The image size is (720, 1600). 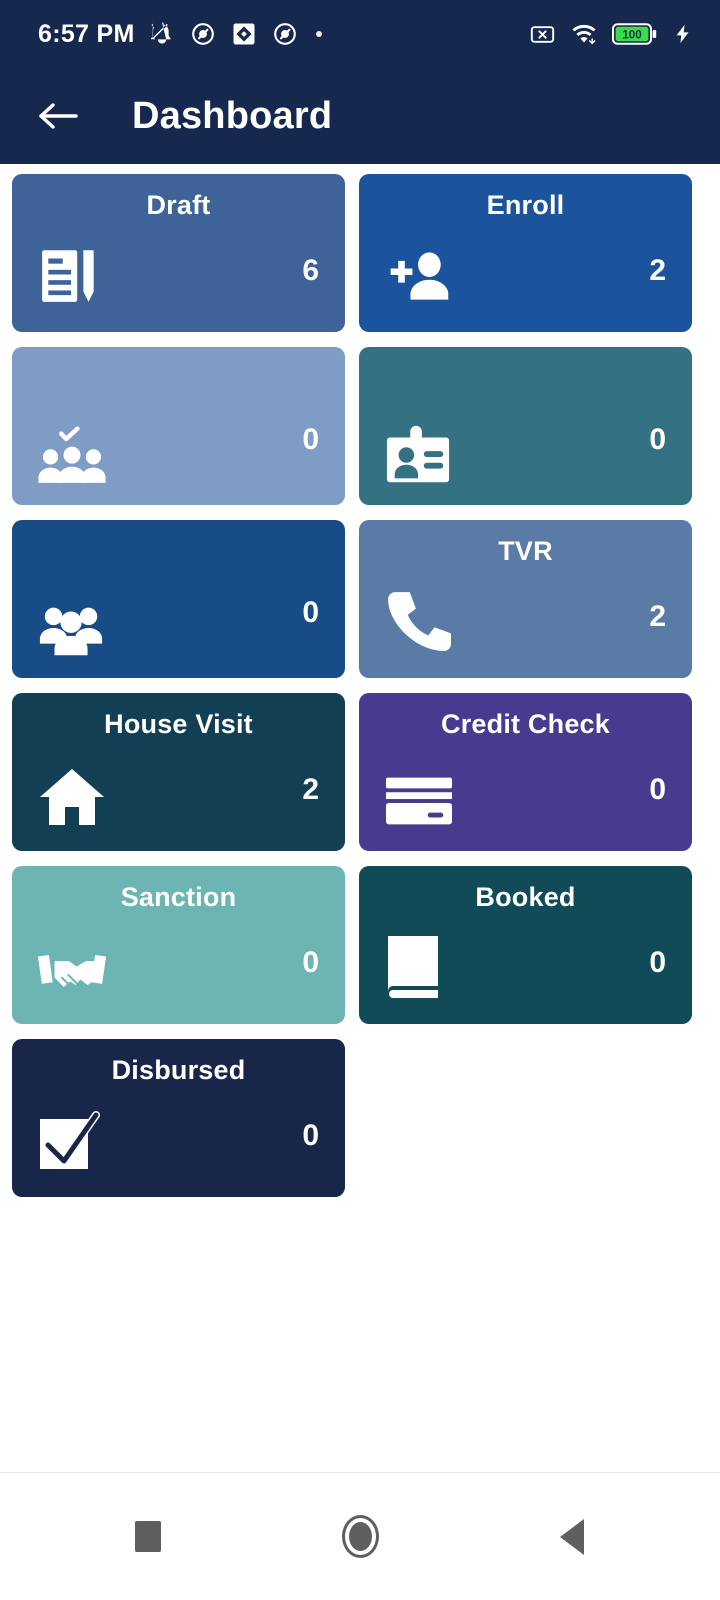 What do you see at coordinates (232, 115) in the screenshot?
I see `page-title: Dashboard` at bounding box center [232, 115].